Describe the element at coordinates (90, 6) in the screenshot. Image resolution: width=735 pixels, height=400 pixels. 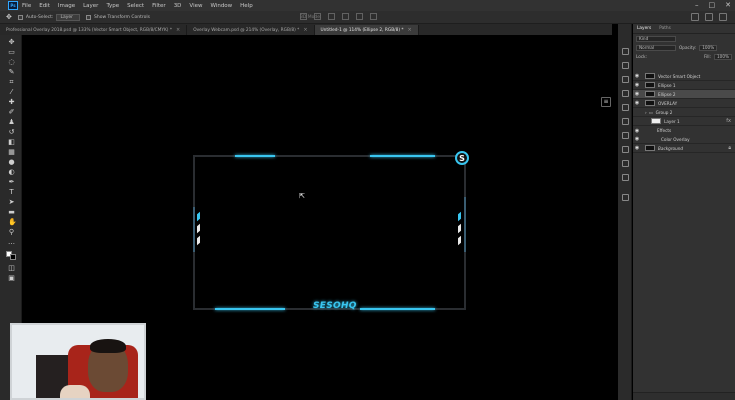
I see `menu-layer: Layer` at that location.